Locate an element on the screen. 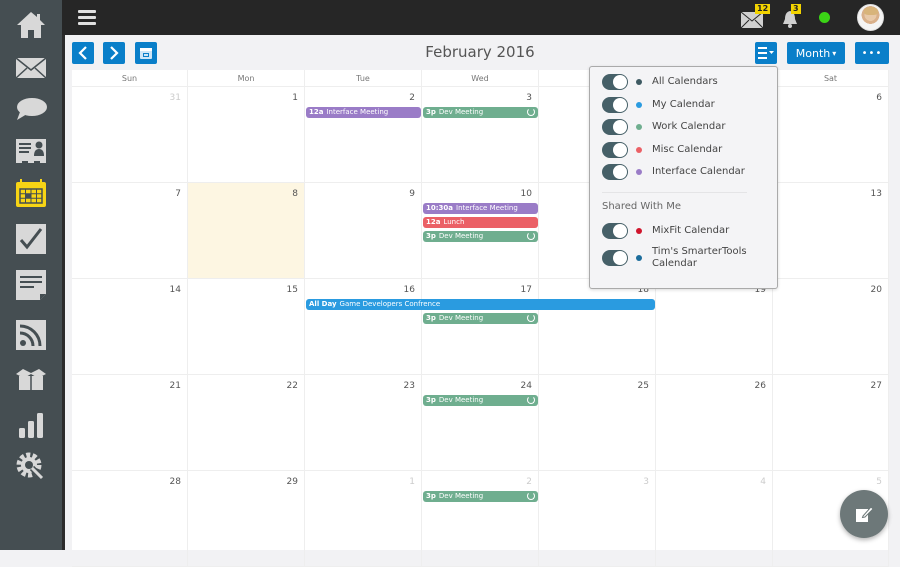  day-number: 22 is located at coordinates (292, 386).